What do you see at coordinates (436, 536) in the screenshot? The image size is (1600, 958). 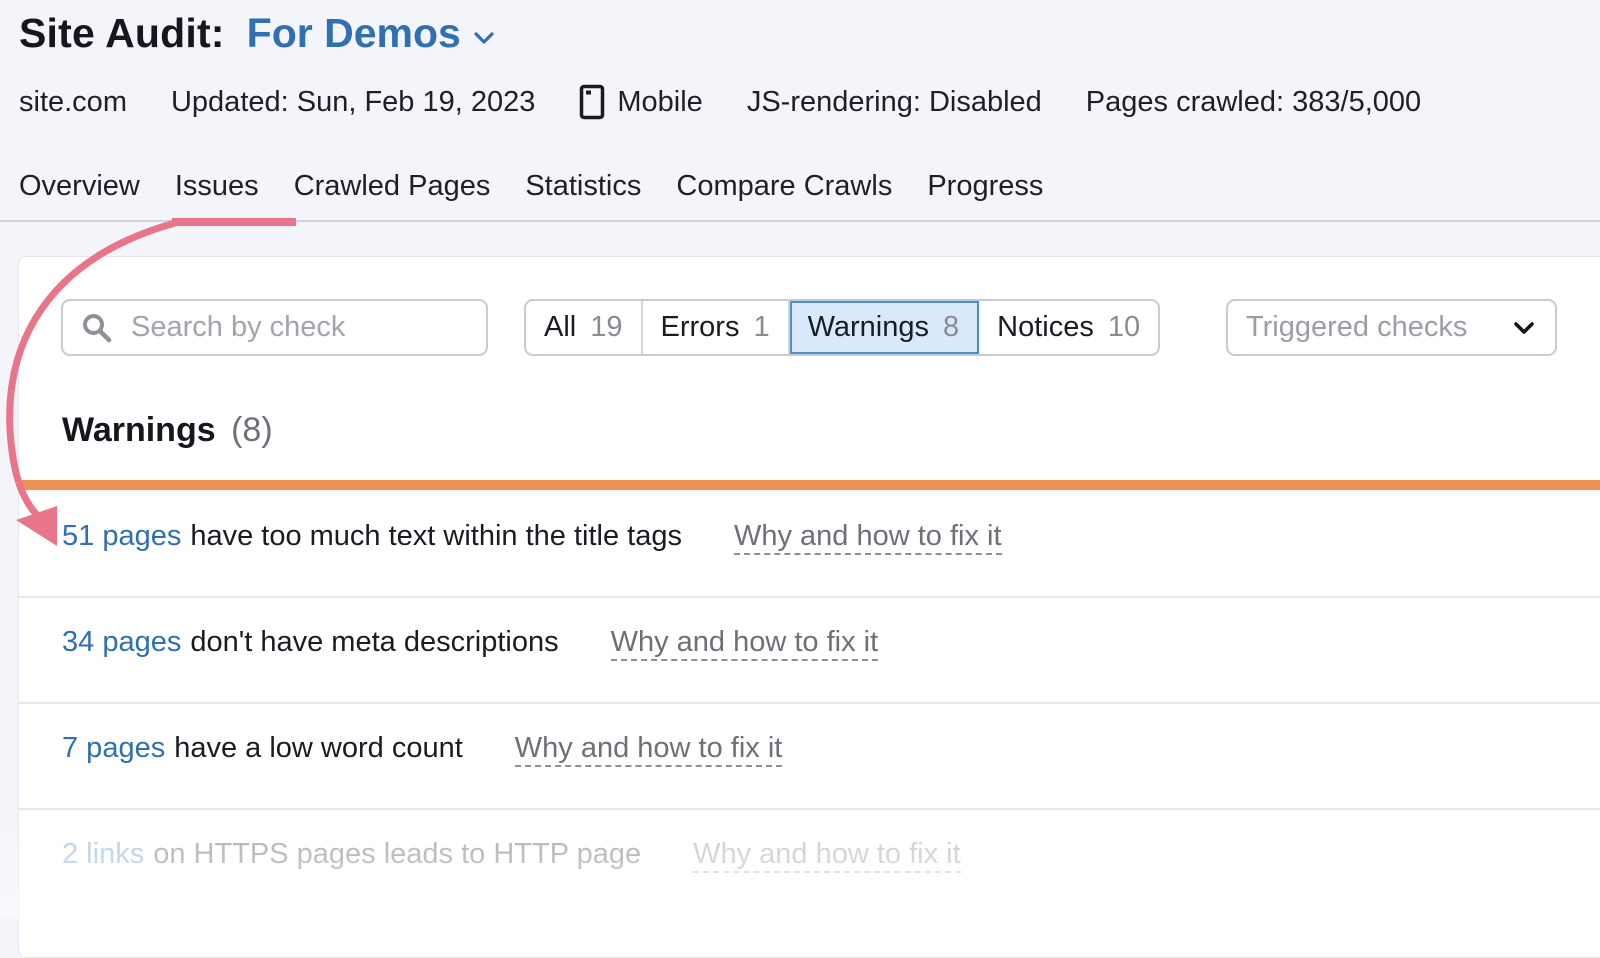 I see `issue-description: have too much text within the title tags` at bounding box center [436, 536].